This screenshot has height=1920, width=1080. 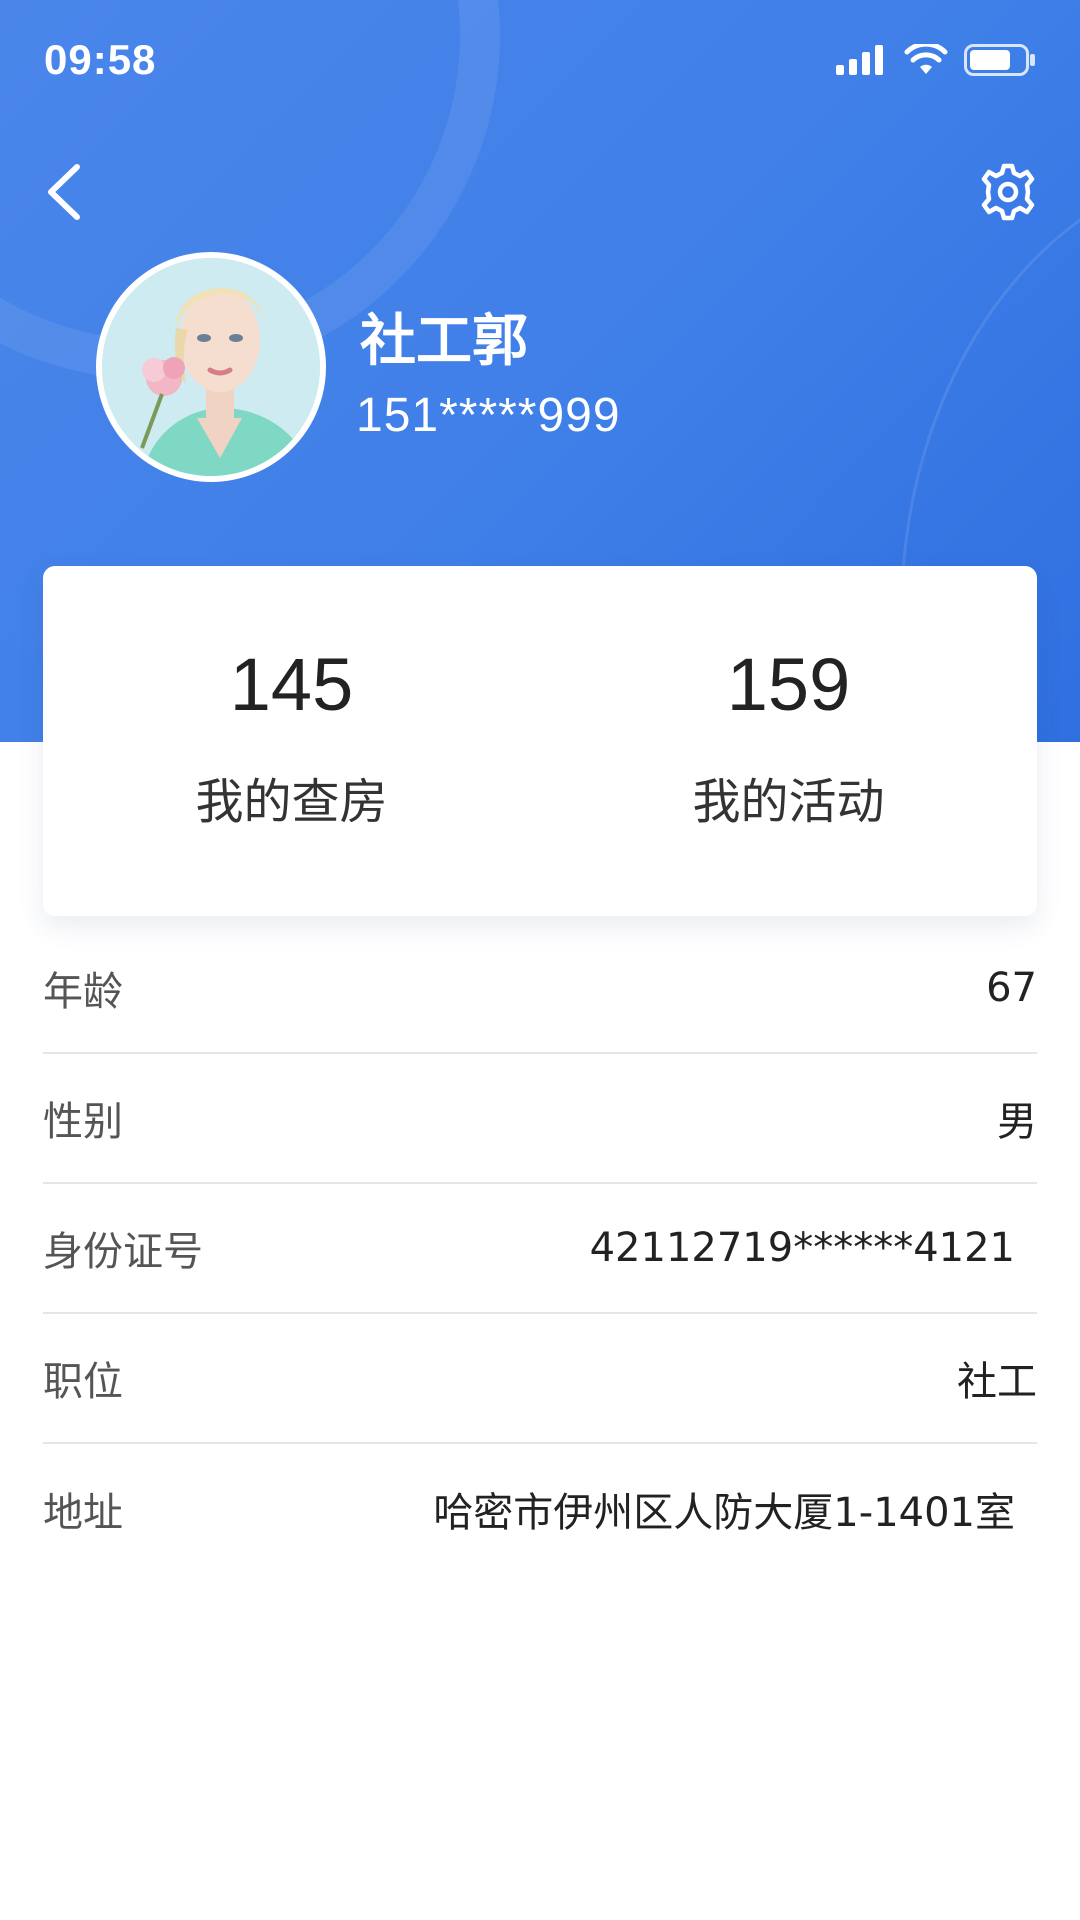 I want to click on stat-label: 我的活动, so click(x=788, y=802).